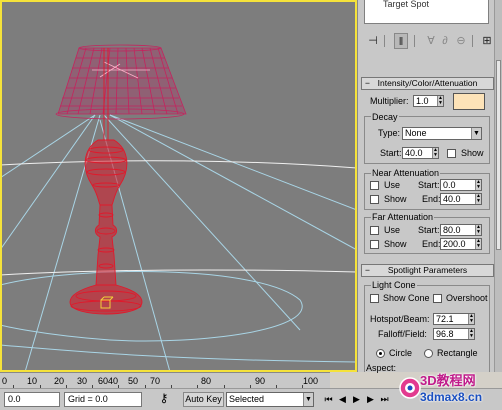 This screenshot has width=502, height=410. What do you see at coordinates (431, 244) in the screenshot?
I see `far-end-label: End:` at bounding box center [431, 244].